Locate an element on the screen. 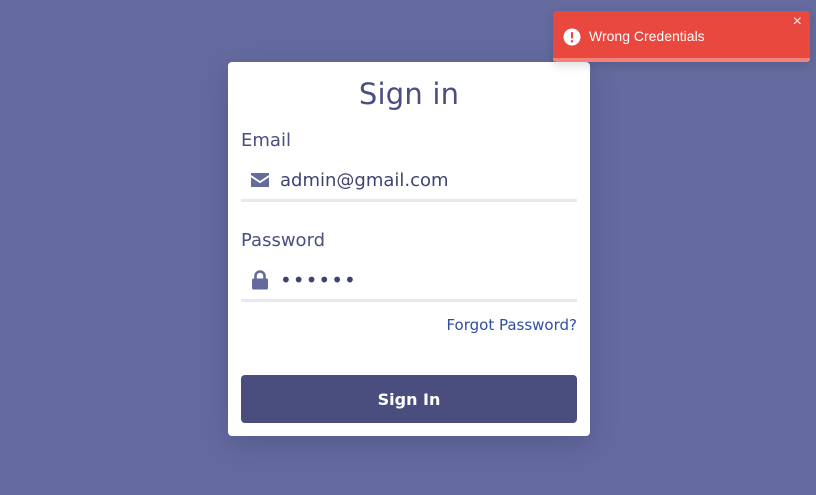 This screenshot has height=495, width=816. exclamation-circle-icon is located at coordinates (572, 37).